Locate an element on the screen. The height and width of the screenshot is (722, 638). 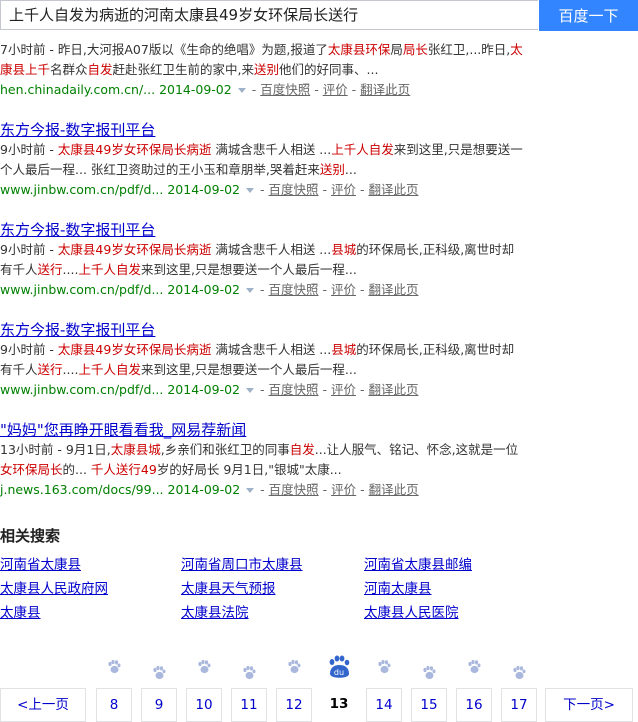
page-link: 11 is located at coordinates (249, 705).